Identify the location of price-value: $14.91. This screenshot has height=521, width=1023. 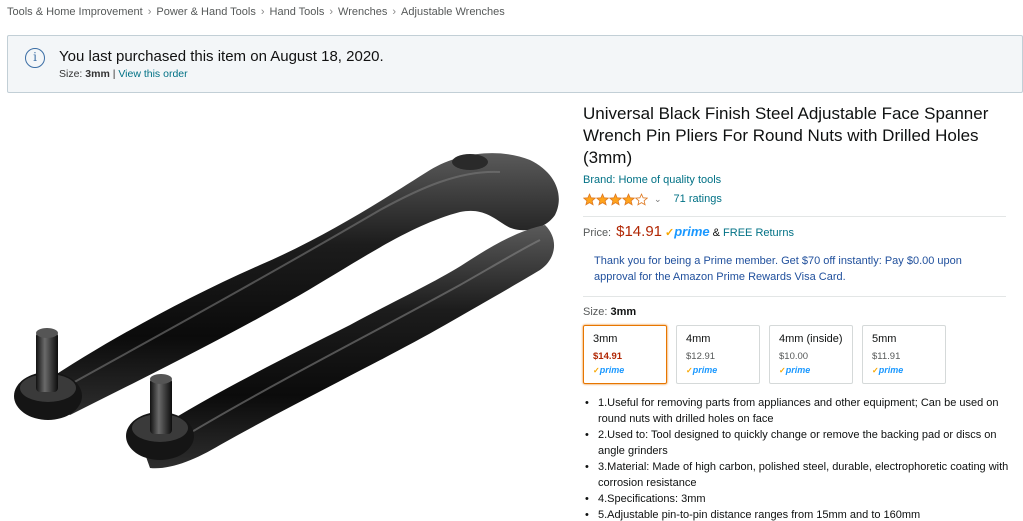
(639, 231).